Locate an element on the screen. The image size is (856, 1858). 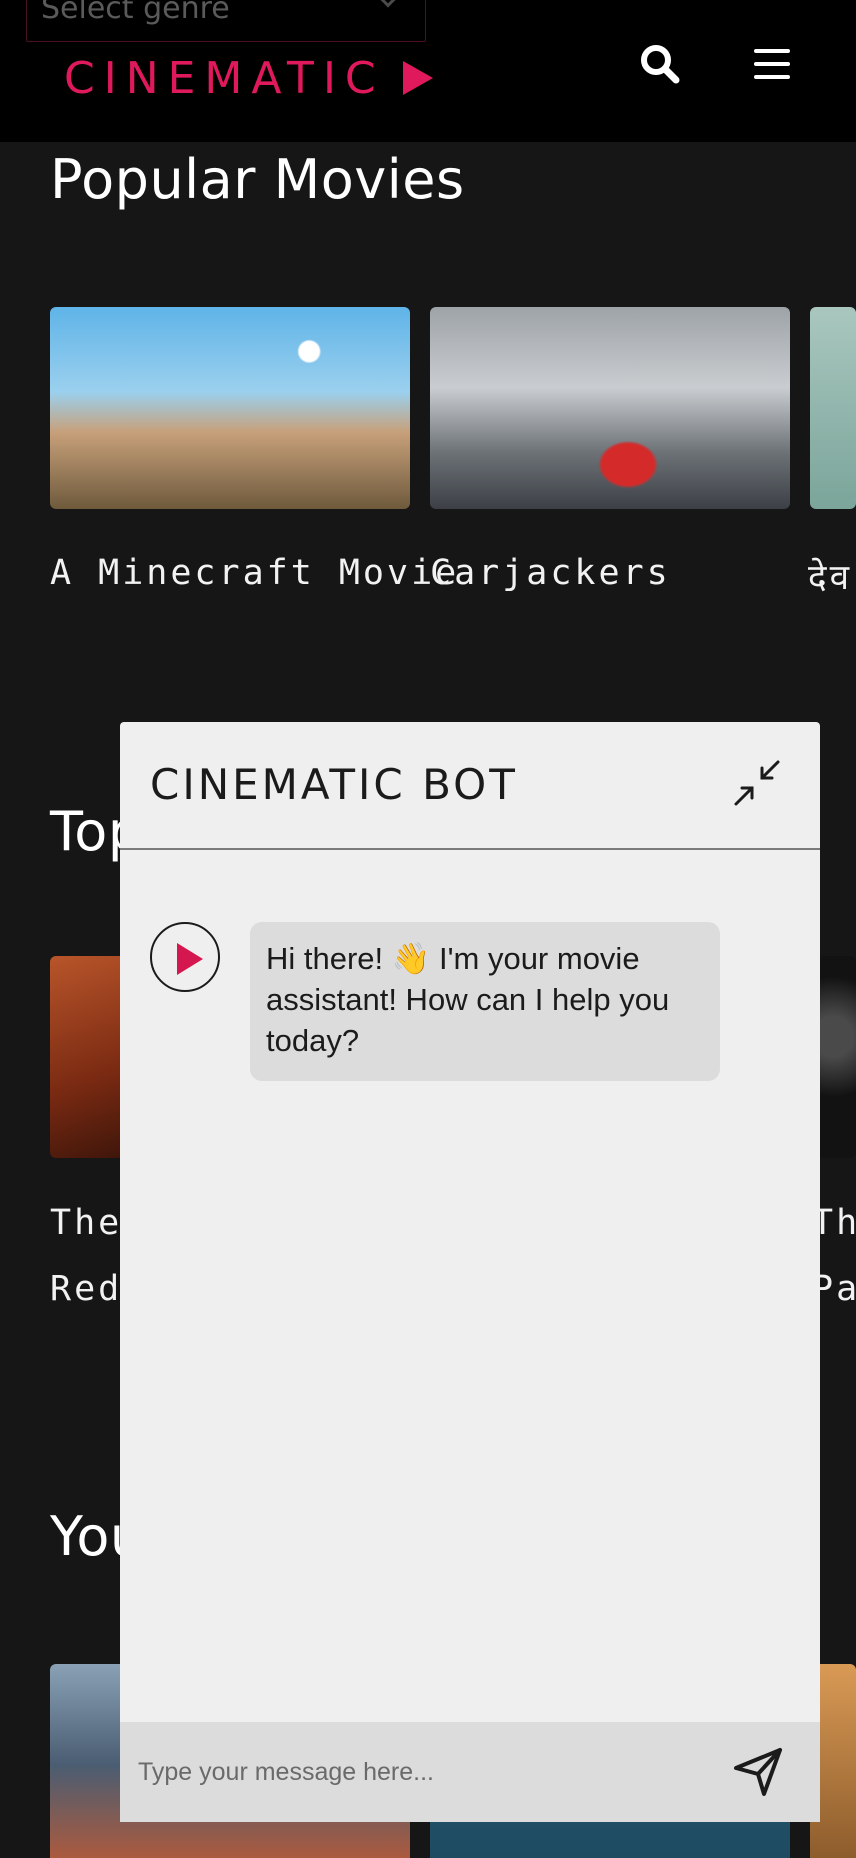
minimize-button is located at coordinates (757, 783).